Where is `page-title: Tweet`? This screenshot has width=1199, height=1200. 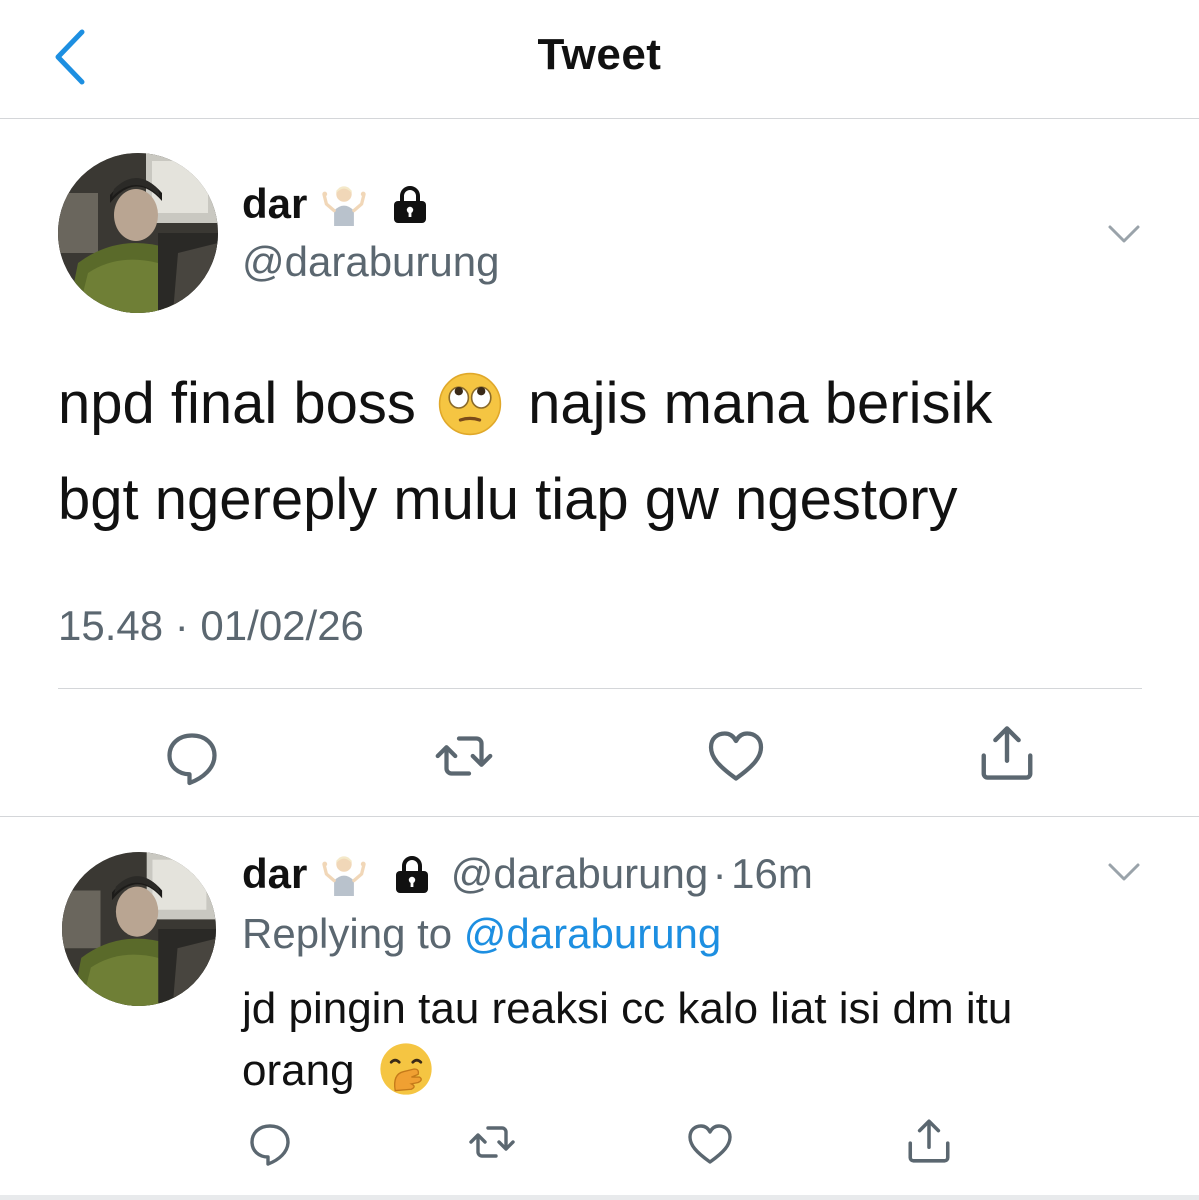
page-title: Tweet is located at coordinates (599, 54).